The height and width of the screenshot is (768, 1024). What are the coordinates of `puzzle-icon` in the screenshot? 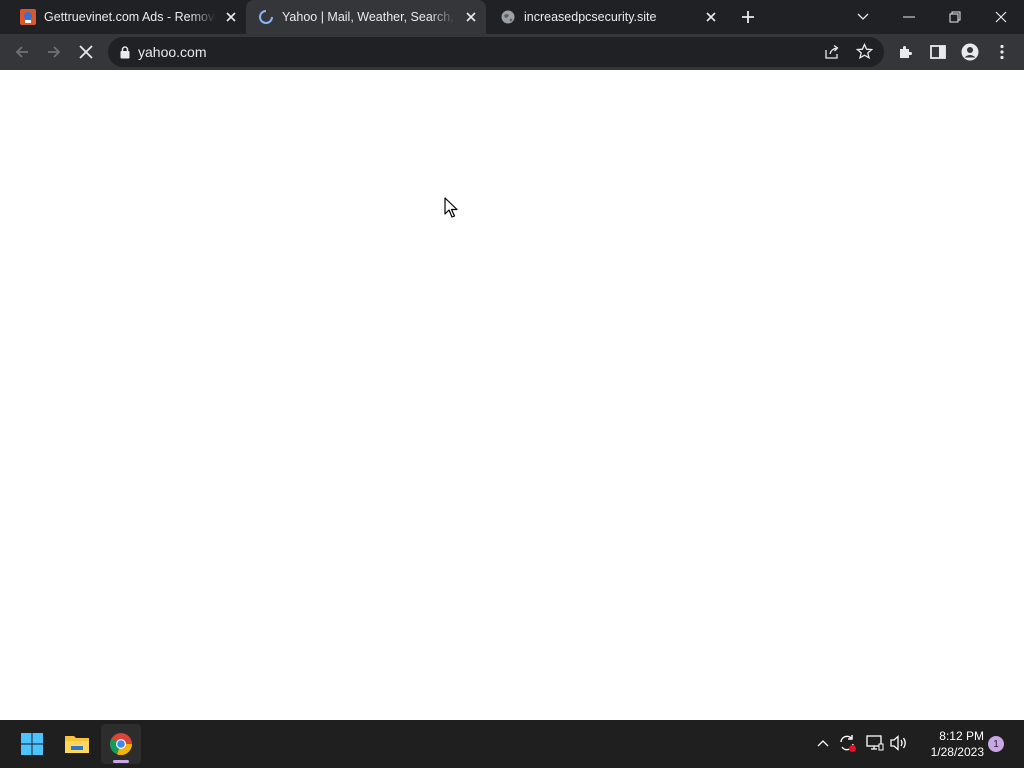 It's located at (906, 52).